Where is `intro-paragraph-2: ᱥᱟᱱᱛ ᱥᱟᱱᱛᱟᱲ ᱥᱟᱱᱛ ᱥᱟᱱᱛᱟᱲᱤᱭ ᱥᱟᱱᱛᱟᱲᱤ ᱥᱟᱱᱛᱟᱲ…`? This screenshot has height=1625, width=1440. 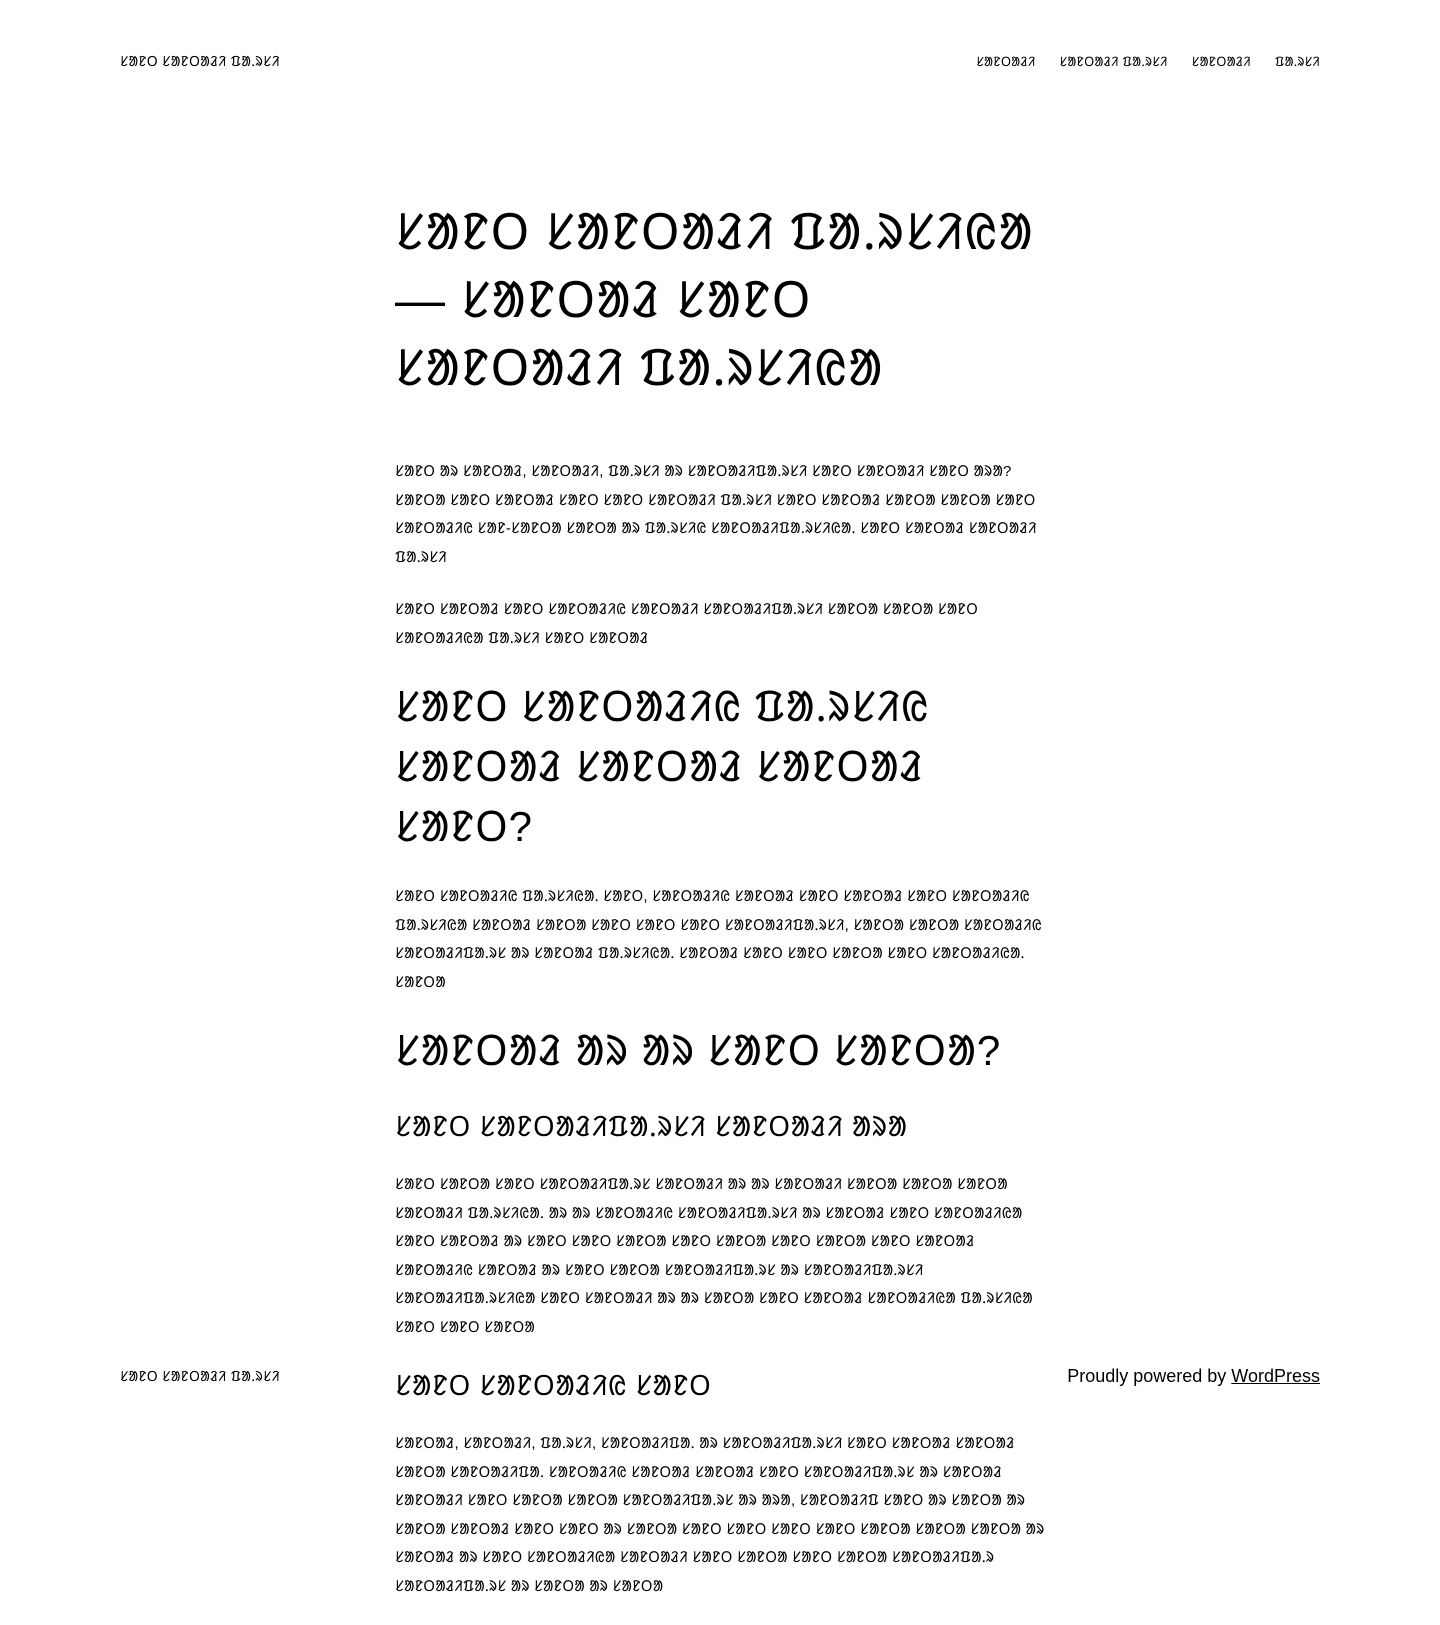
intro-paragraph-2: ᱥᱟᱱᱛ ᱥᱟᱱᱛᱟᱲ ᱥᱟᱱᱛ ᱥᱟᱱᱛᱟᱲᱤᱭ ᱥᱟᱱᱛᱟᱲᱤ ᱥᱟᱱᱛᱟᱲ… is located at coordinates (687, 624).